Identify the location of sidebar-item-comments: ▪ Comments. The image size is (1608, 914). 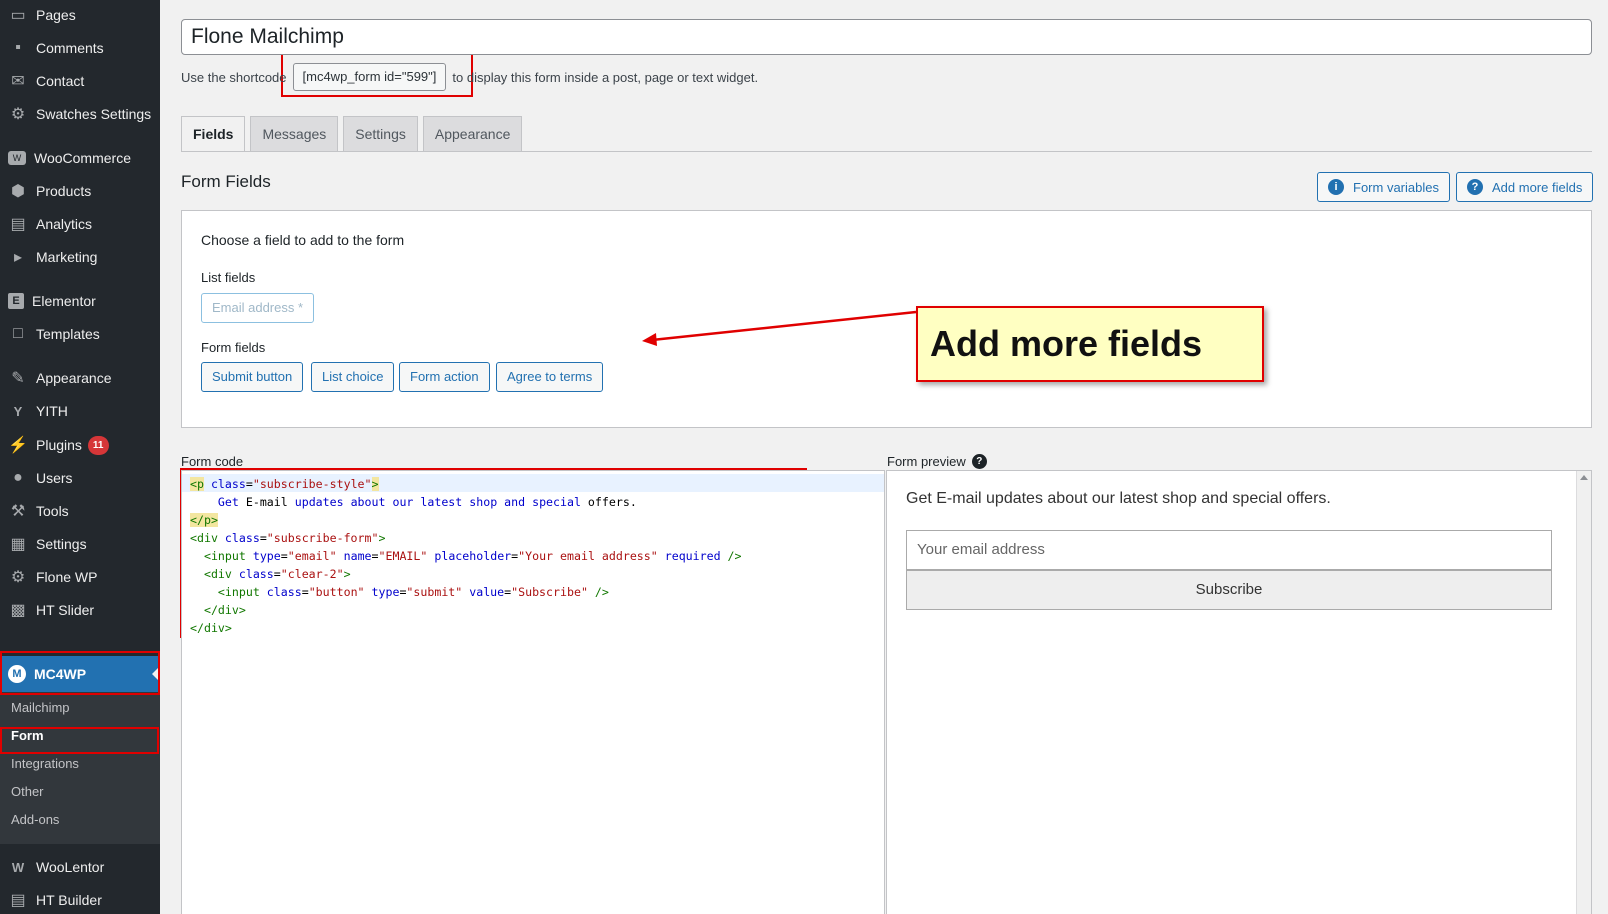
(80, 48).